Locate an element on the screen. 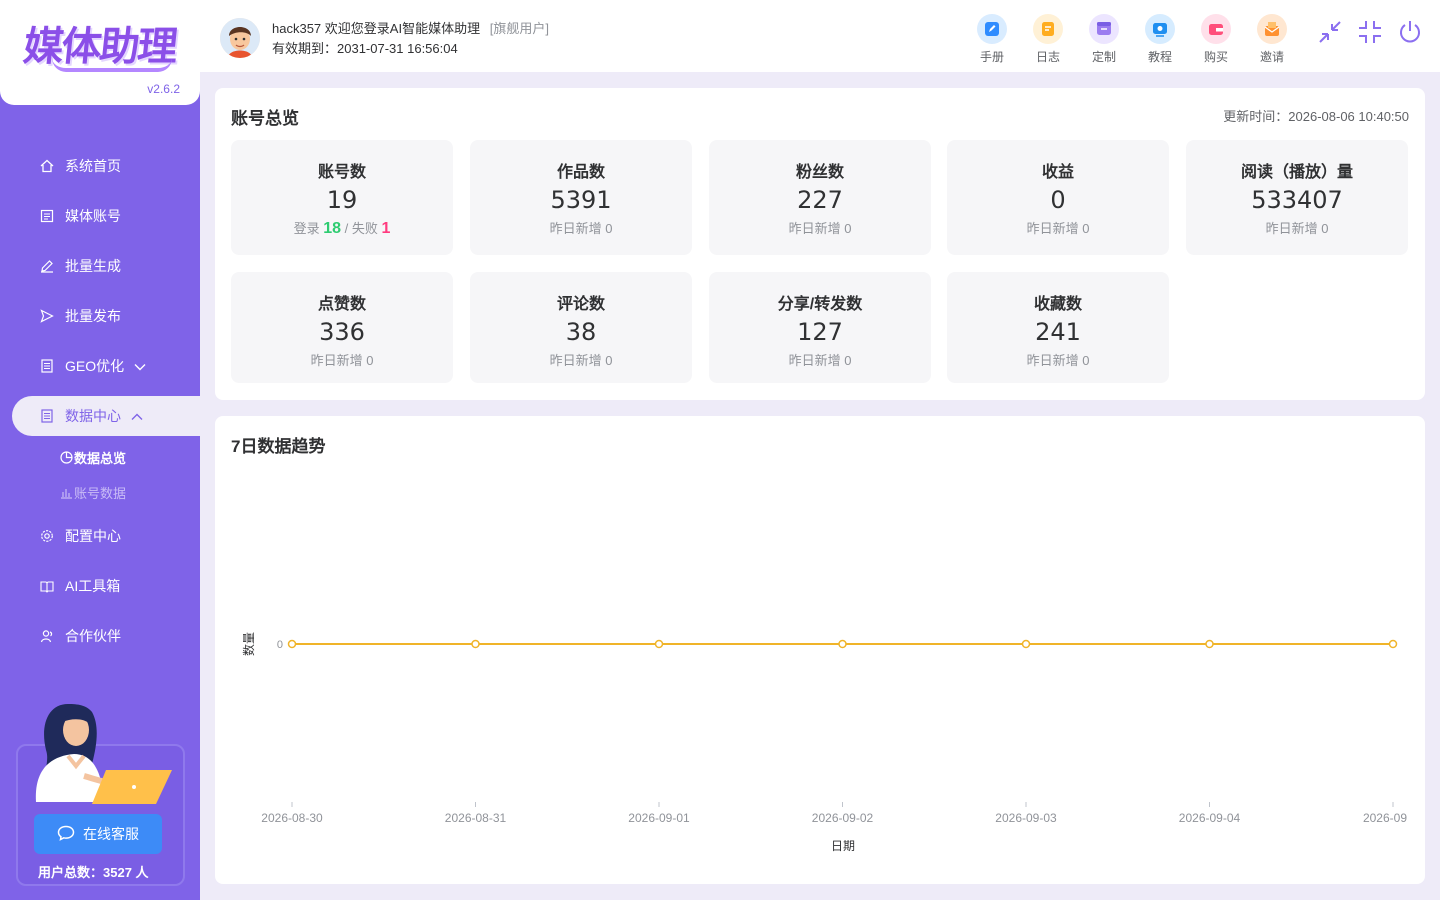 This screenshot has height=900, width=1440. toolbar-label: 日志 is located at coordinates (1047, 57).